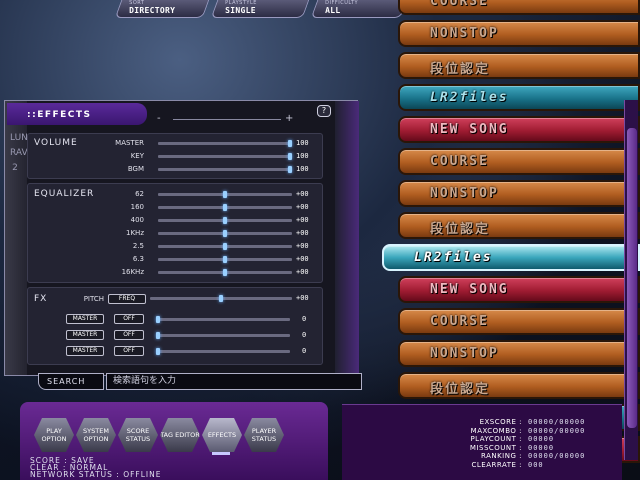  What do you see at coordinates (96, 474) in the screenshot?
I see `network-status: NETWORK STATUS : OFFLINE` at bounding box center [96, 474].